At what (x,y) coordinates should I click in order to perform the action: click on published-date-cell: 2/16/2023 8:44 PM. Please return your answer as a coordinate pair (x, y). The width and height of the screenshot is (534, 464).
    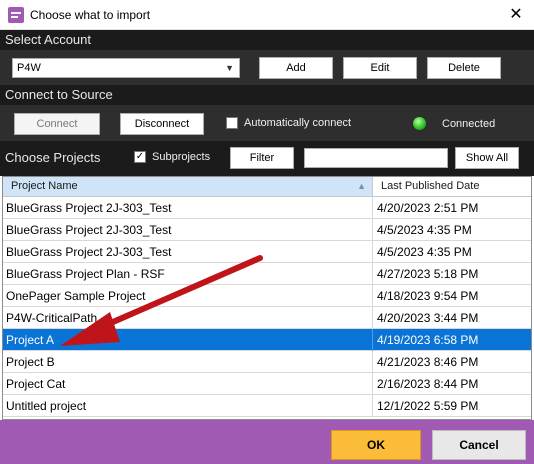
    Looking at the image, I should click on (428, 384).